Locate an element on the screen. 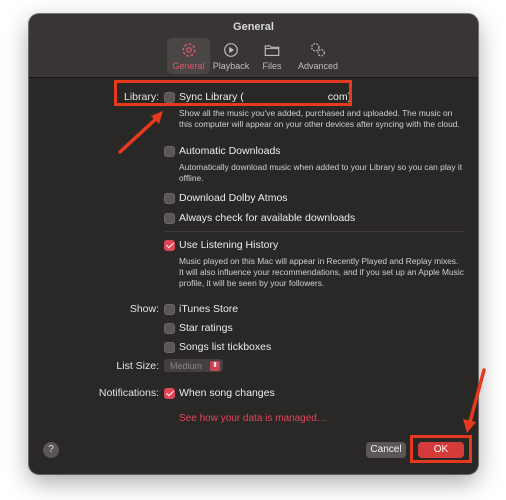 The width and height of the screenshot is (506, 500). annotation-arrow-ok is located at coordinates (474, 400).